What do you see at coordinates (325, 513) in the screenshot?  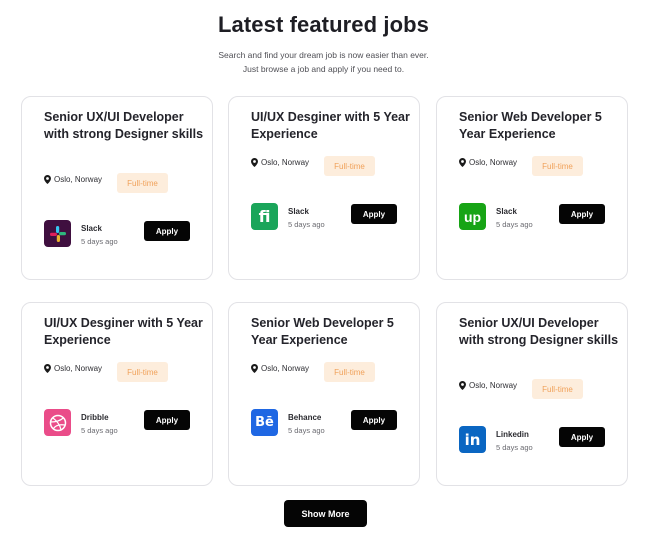 I see `show-more-button: Show More` at bounding box center [325, 513].